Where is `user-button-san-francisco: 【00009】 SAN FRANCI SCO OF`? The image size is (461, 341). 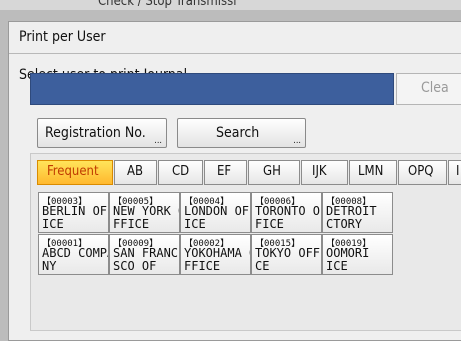 user-button-san-francisco: 【00009】 SAN FRANCI SCO OF is located at coordinates (144, 254).